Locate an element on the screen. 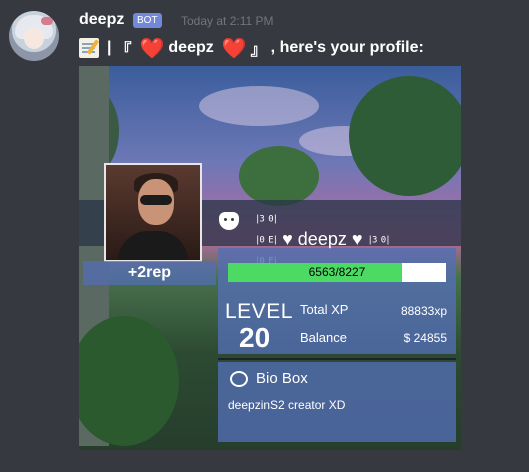  bio-text: deepzinS2 creator XD is located at coordinates (287, 405).